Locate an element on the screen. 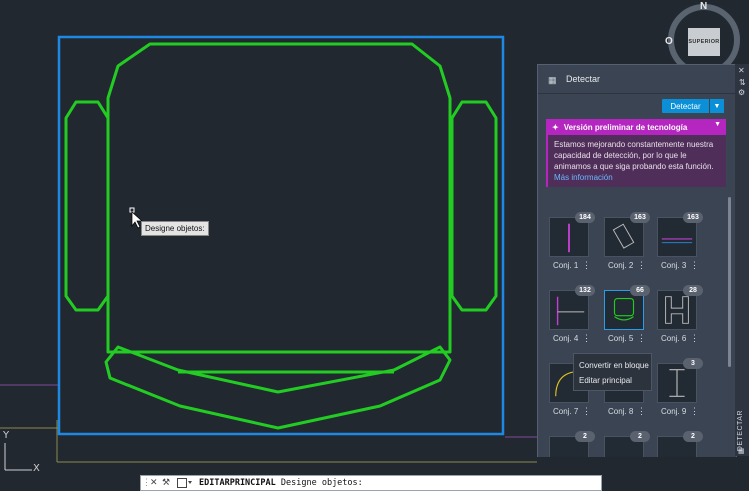  set-label: Conj. 2 is located at coordinates (621, 265).